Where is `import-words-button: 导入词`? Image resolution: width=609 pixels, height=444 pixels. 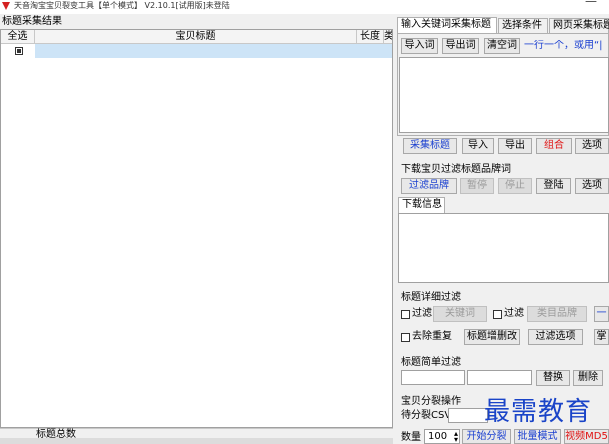
import-words-button: 导入词 is located at coordinates (419, 46).